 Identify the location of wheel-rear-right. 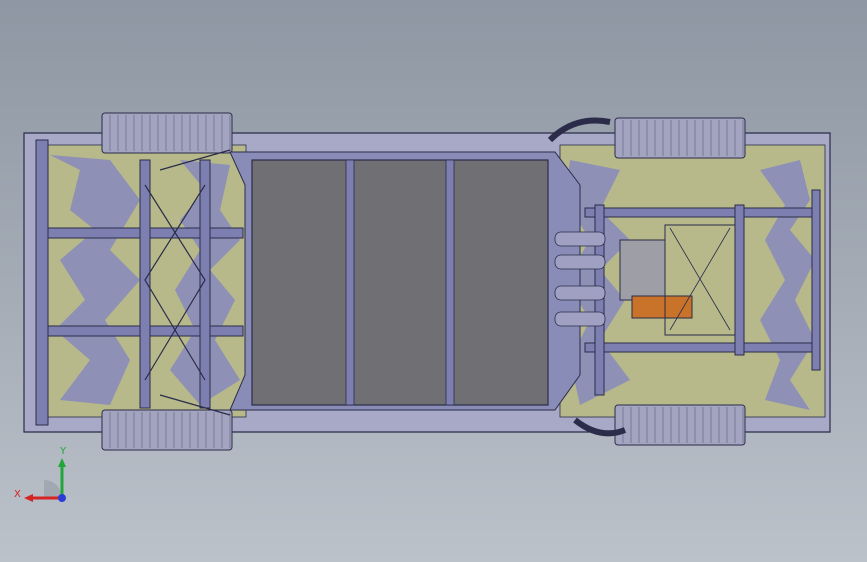
(680, 425).